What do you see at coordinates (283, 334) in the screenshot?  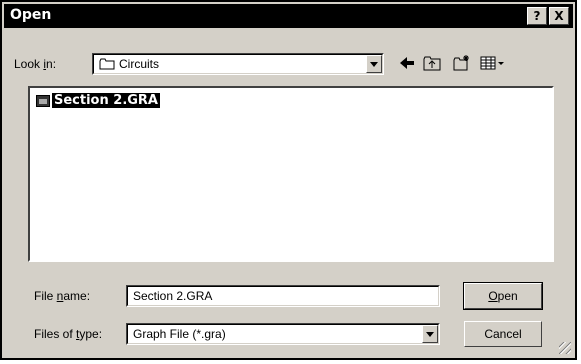 I see `file-type-dropdown: Graph File (*.gra)` at bounding box center [283, 334].